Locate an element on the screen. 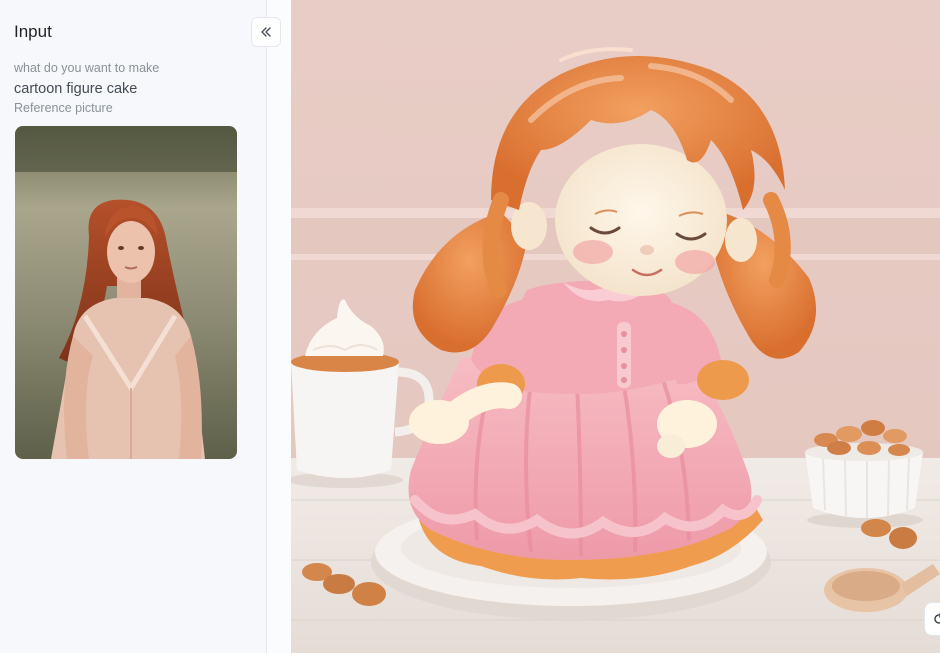  refresh-icon is located at coordinates (937, 618).